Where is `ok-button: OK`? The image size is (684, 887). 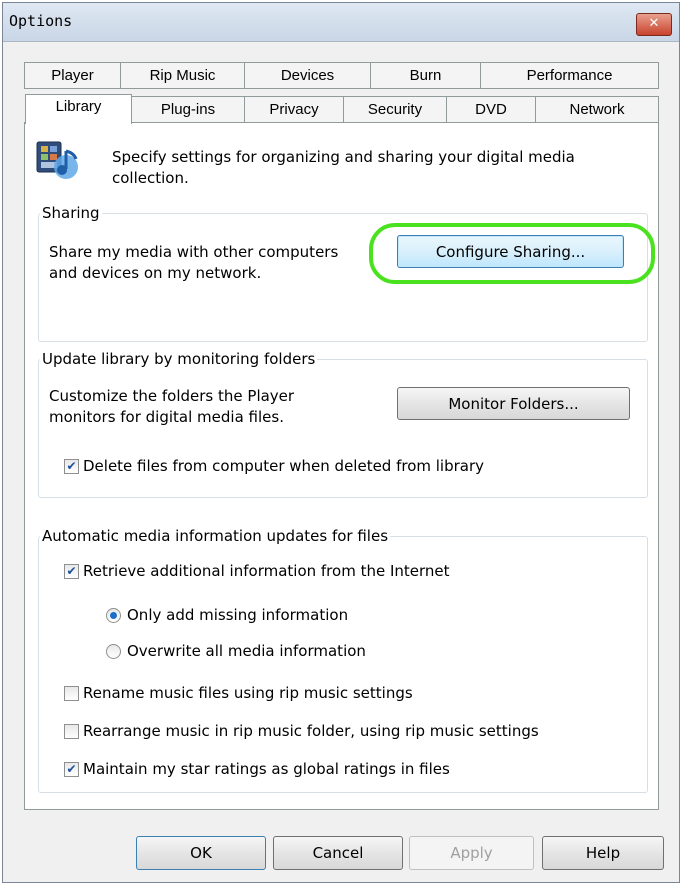 ok-button: OK is located at coordinates (201, 853).